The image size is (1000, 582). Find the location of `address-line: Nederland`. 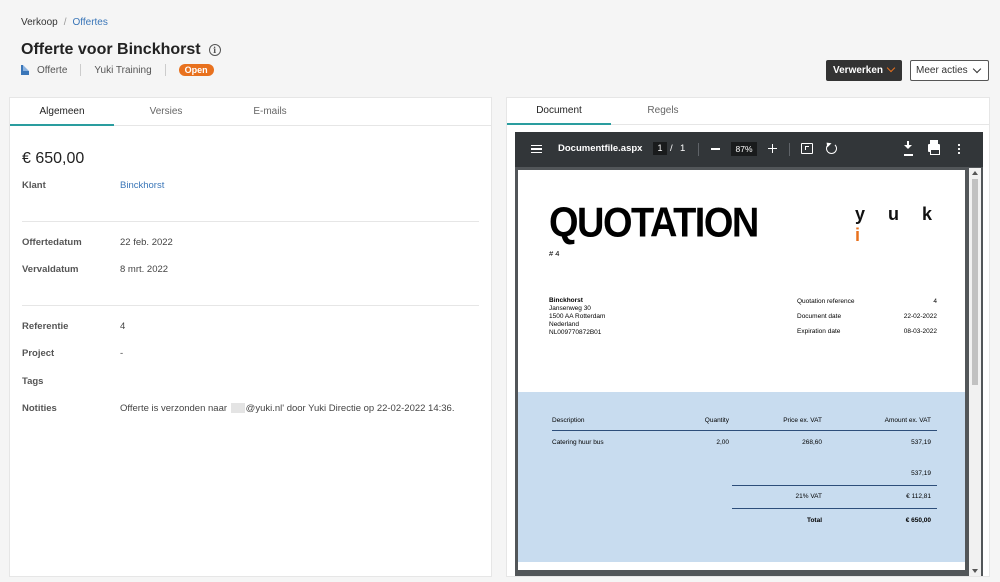

address-line: Nederland is located at coordinates (564, 324).